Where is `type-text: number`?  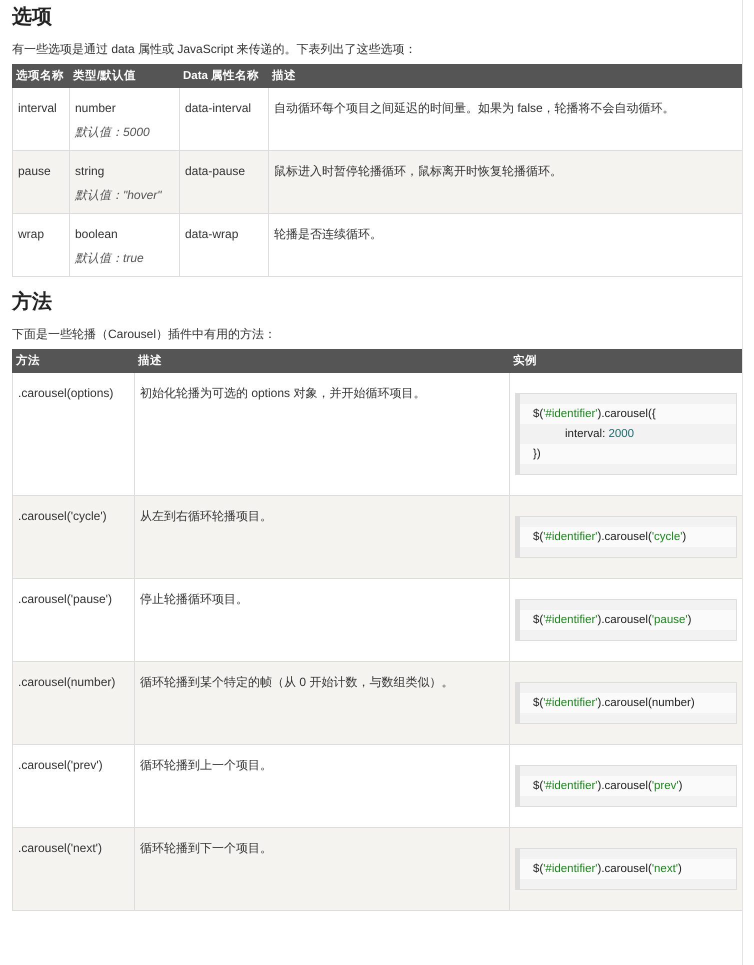
type-text: number is located at coordinates (96, 108).